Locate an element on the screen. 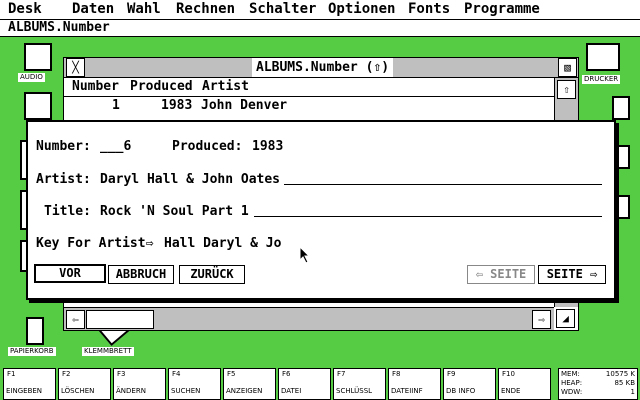 This screenshot has height=400, width=640. horizontal-scrollbar: ⇦ ⇨ is located at coordinates (309, 318).